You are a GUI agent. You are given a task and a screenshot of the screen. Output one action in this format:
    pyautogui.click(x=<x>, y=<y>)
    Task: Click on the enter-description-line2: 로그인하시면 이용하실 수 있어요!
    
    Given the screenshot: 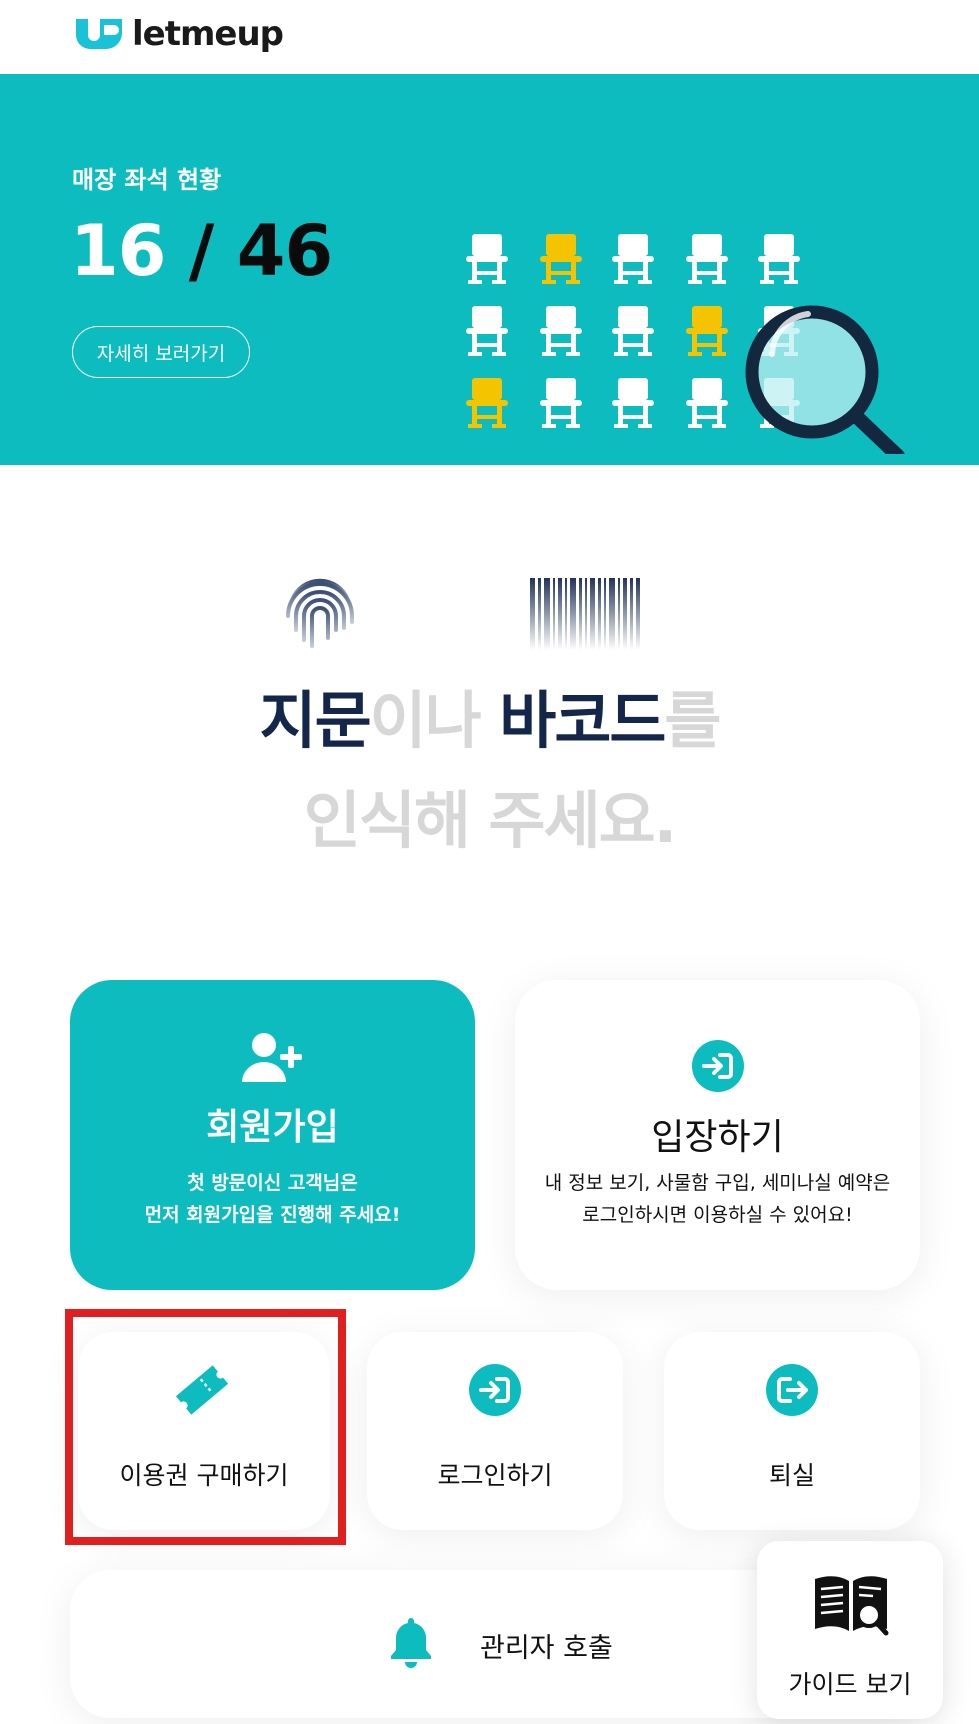 What is the action you would take?
    pyautogui.click(x=717, y=1215)
    